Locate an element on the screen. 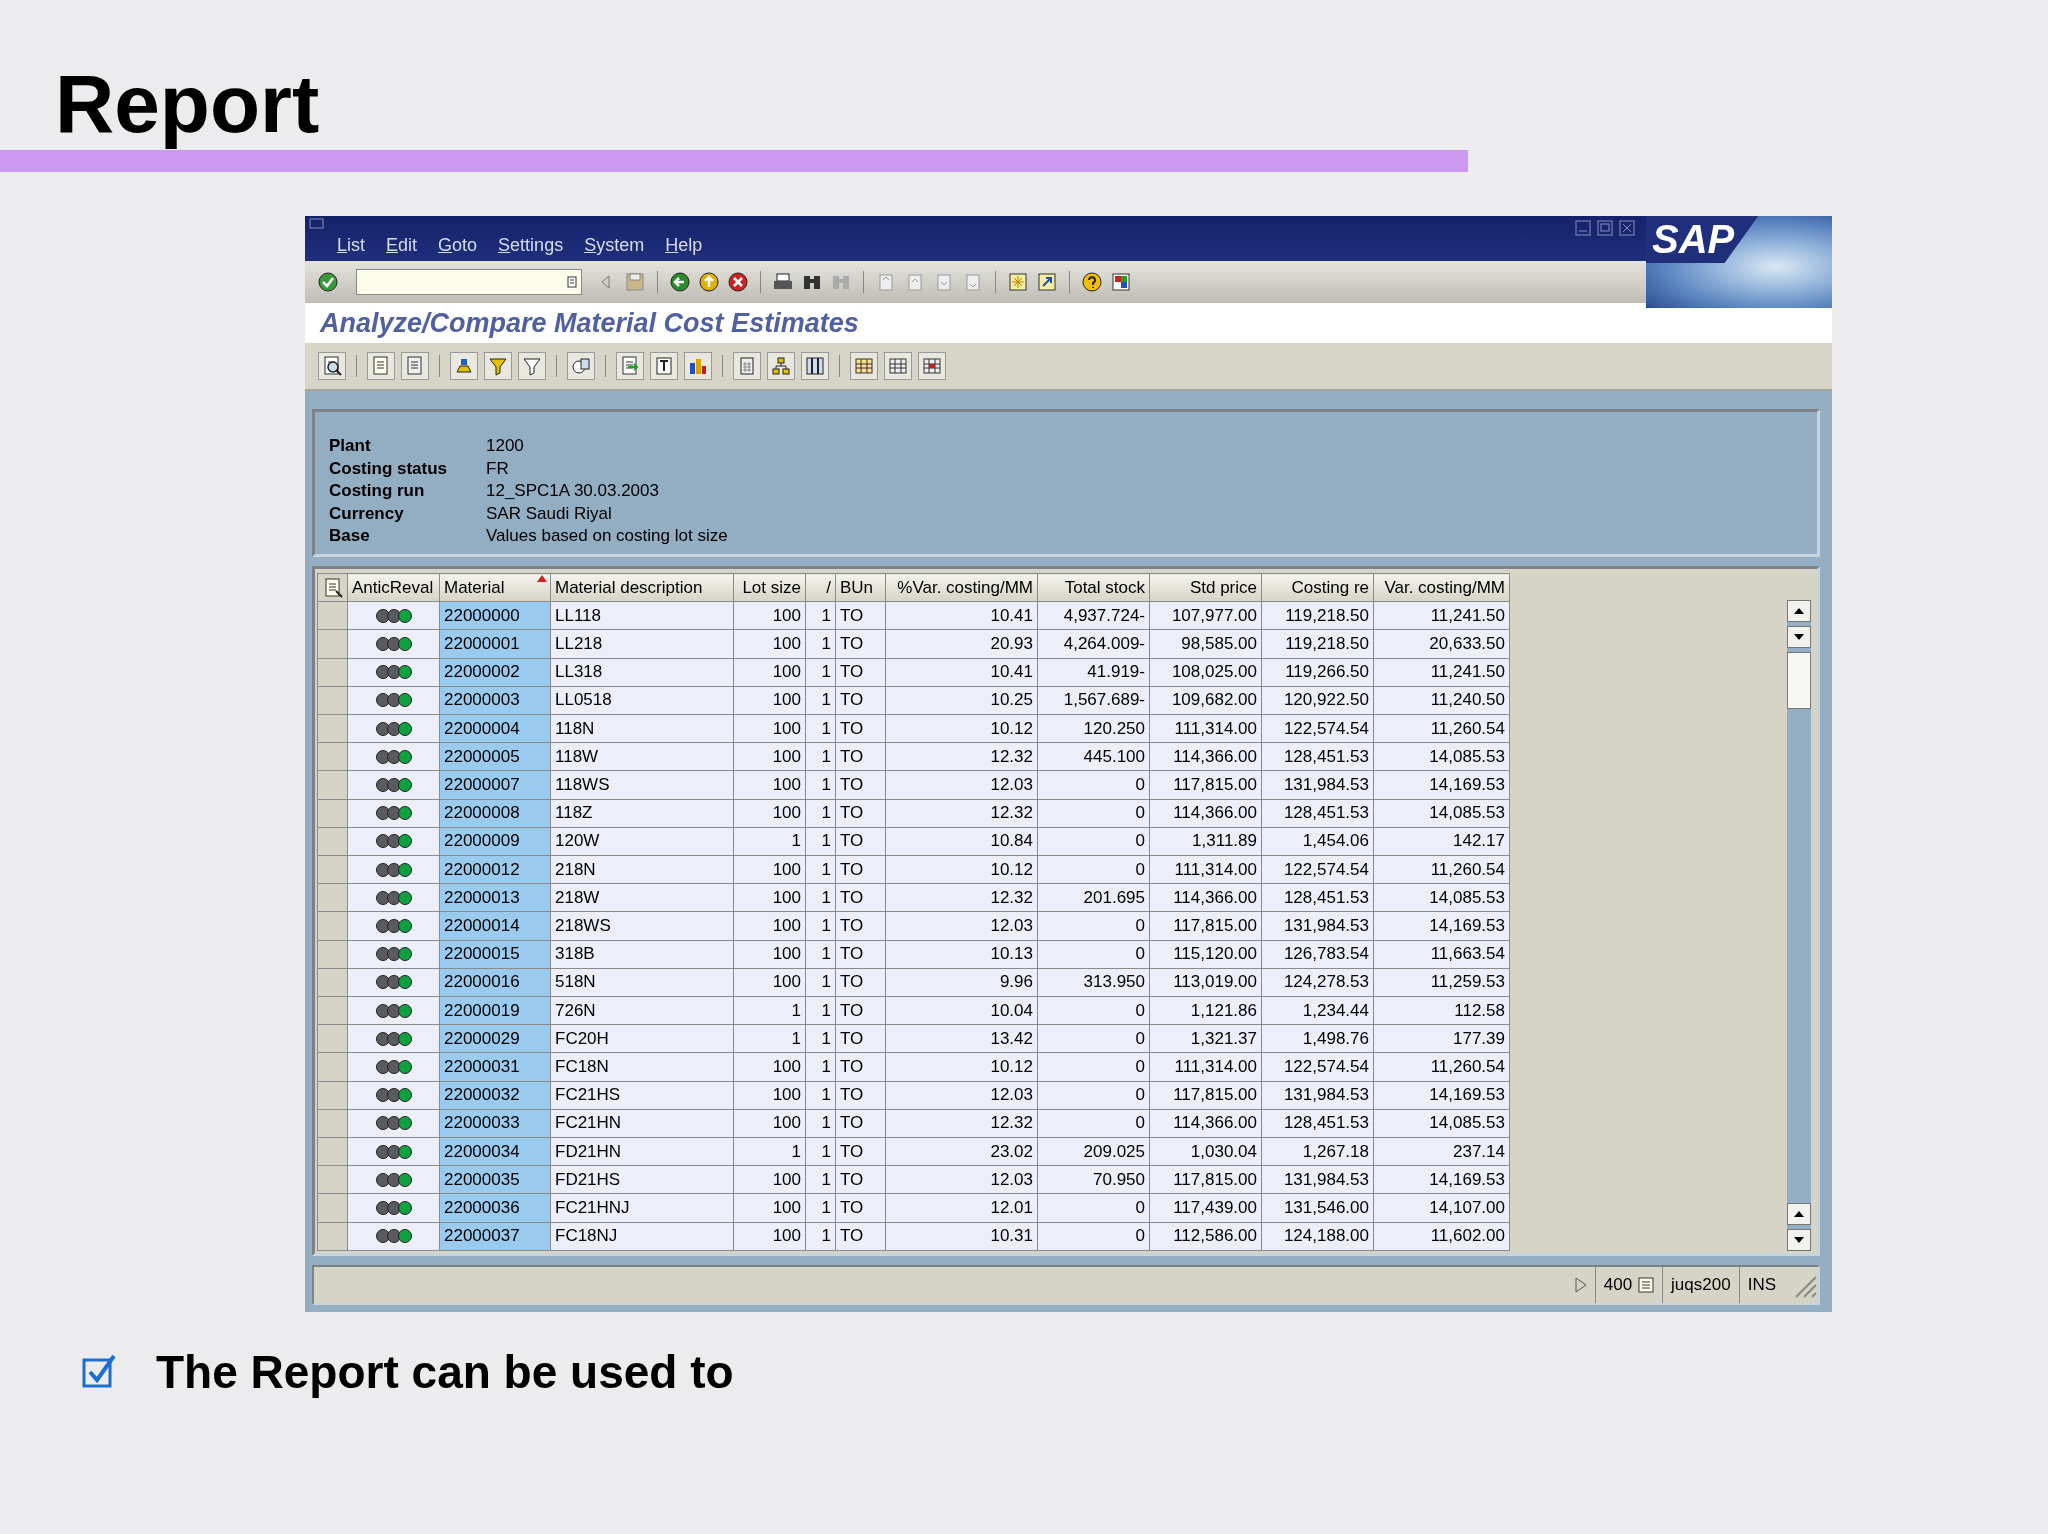 The height and width of the screenshot is (1534, 2048). logo: SAP is located at coordinates (1702, 239).